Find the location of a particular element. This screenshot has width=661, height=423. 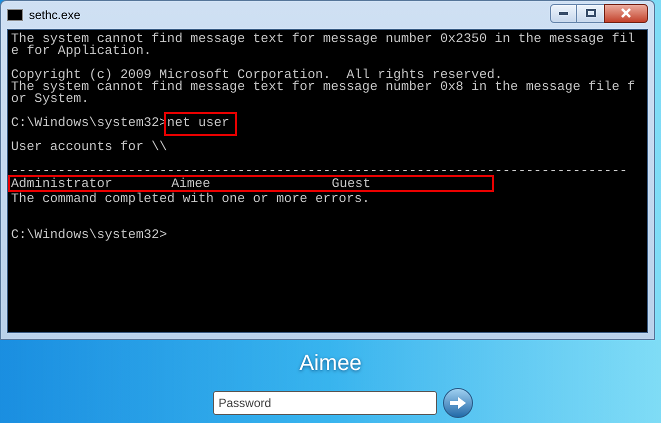

user-name: Aimee is located at coordinates (330, 363).